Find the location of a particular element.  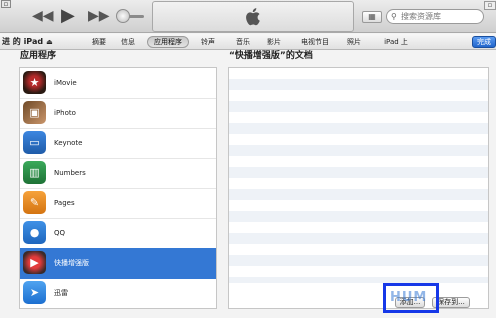

app-name: iPhoto is located at coordinates (65, 113).